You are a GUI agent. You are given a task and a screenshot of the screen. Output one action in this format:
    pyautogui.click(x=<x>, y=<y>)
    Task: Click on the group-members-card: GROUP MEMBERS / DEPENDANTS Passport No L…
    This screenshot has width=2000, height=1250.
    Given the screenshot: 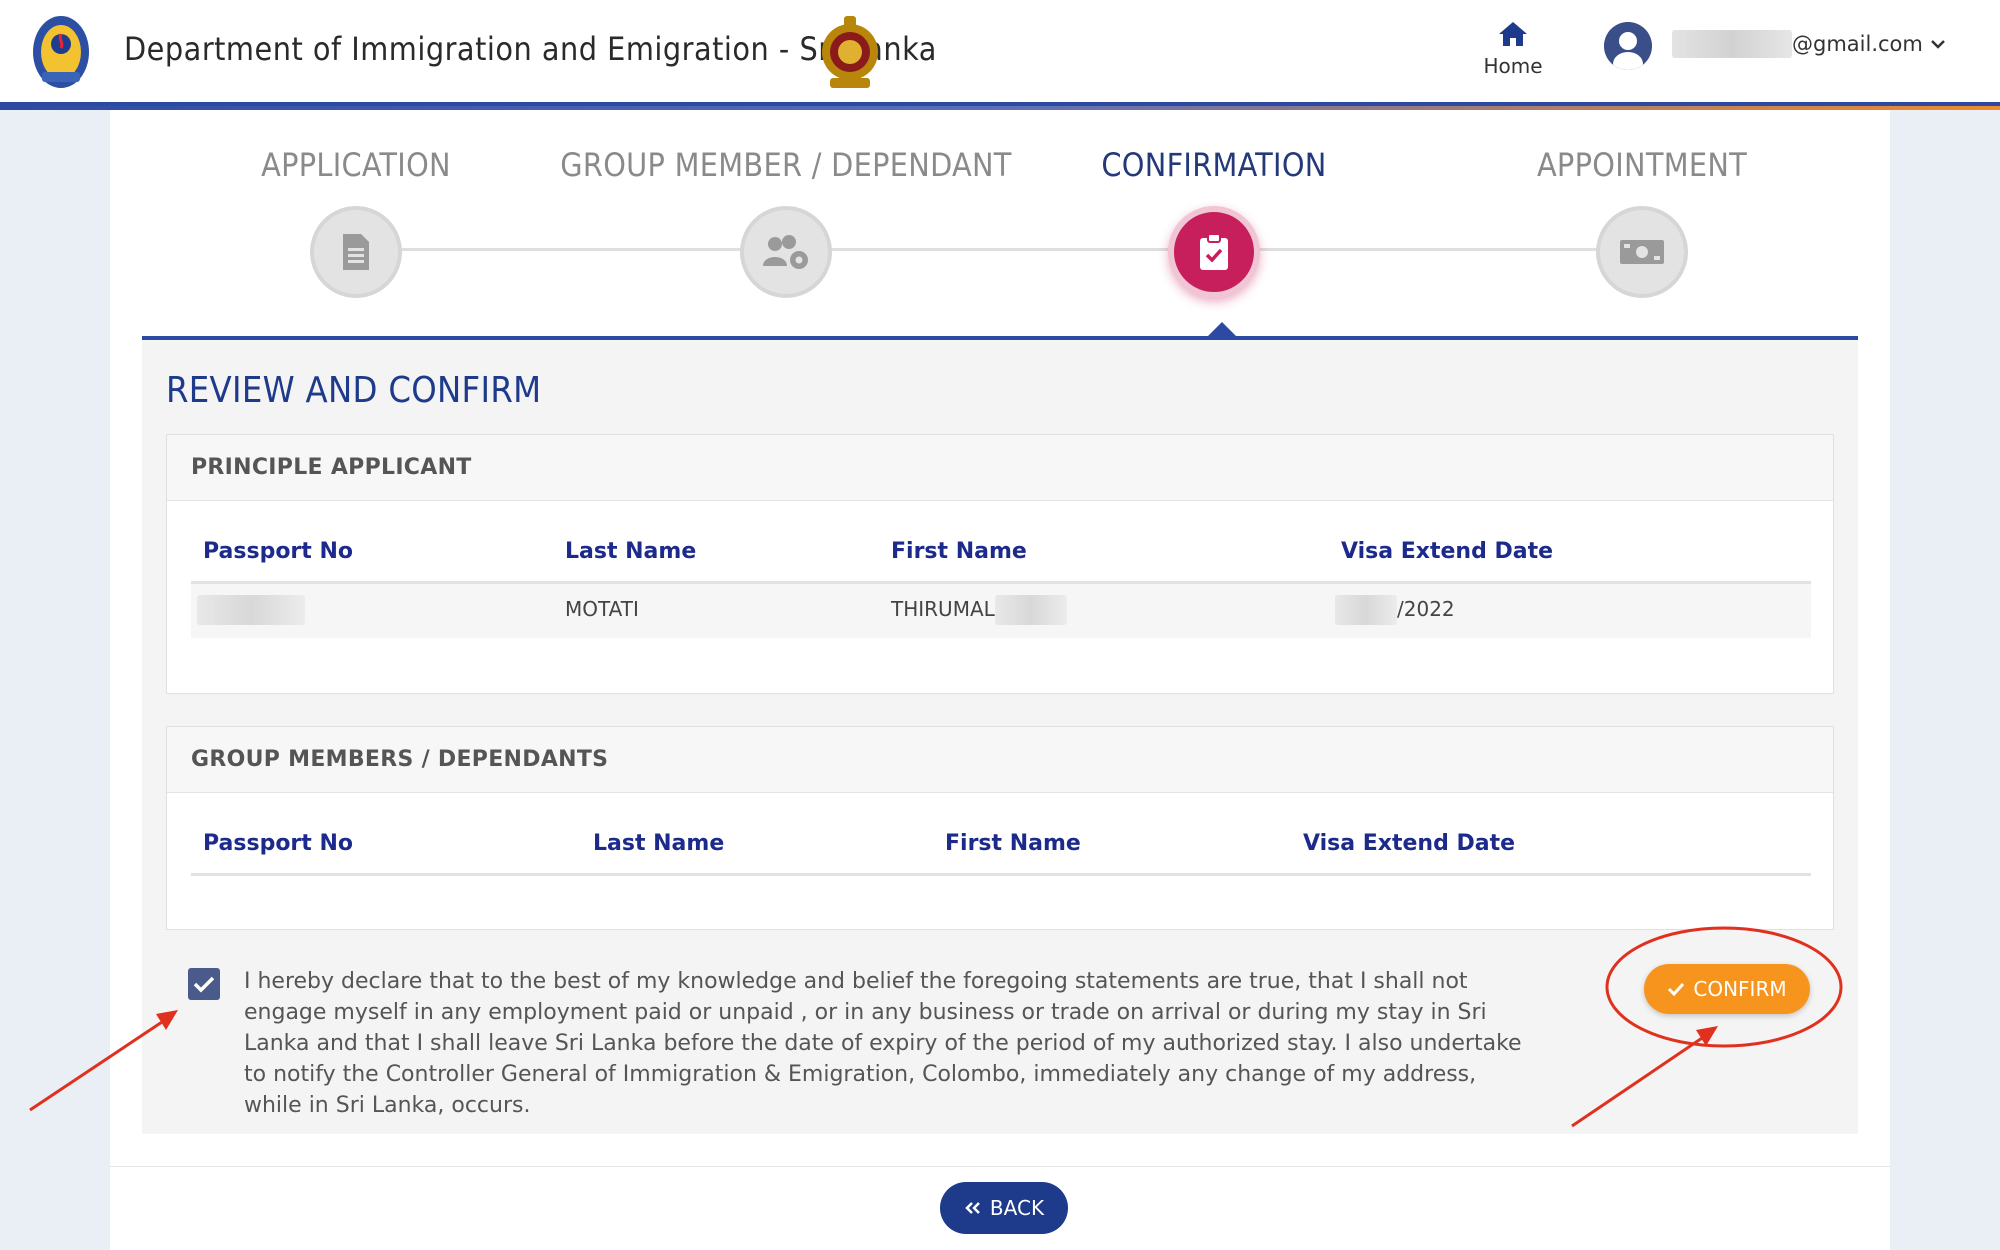 What is the action you would take?
    pyautogui.click(x=1000, y=828)
    